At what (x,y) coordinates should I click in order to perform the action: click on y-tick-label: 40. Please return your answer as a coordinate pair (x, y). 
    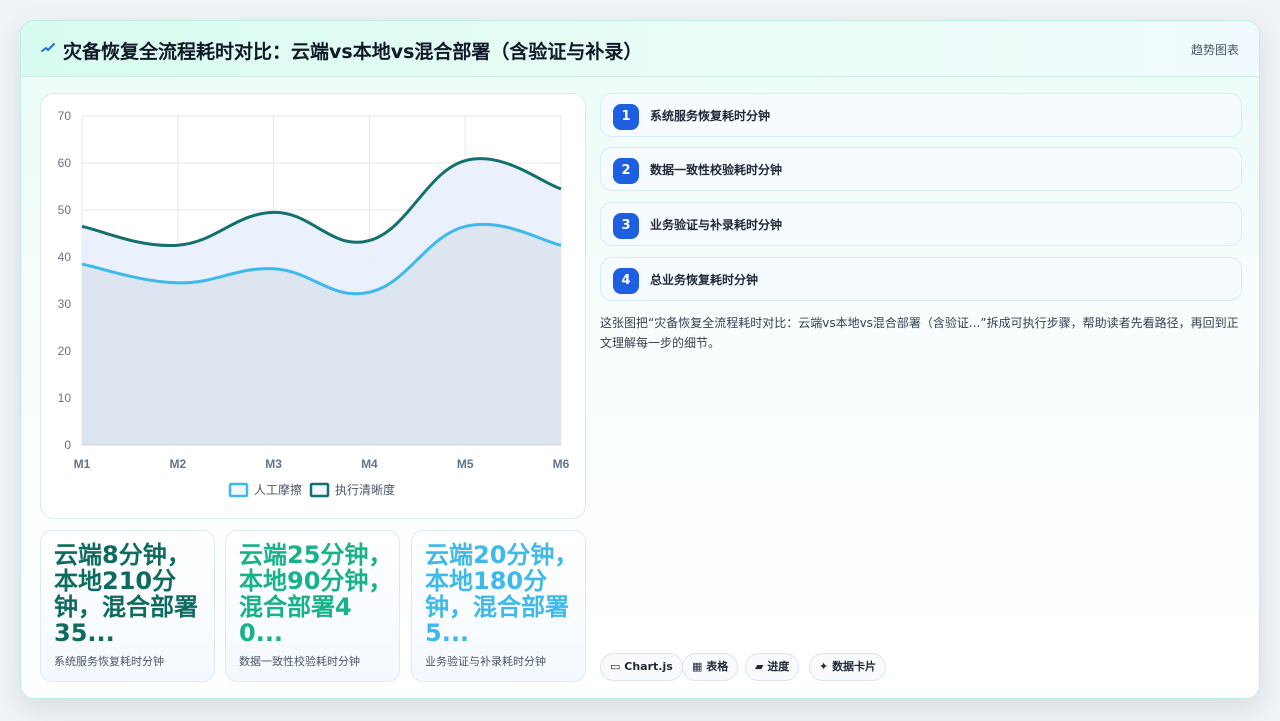
    Looking at the image, I should click on (65, 257).